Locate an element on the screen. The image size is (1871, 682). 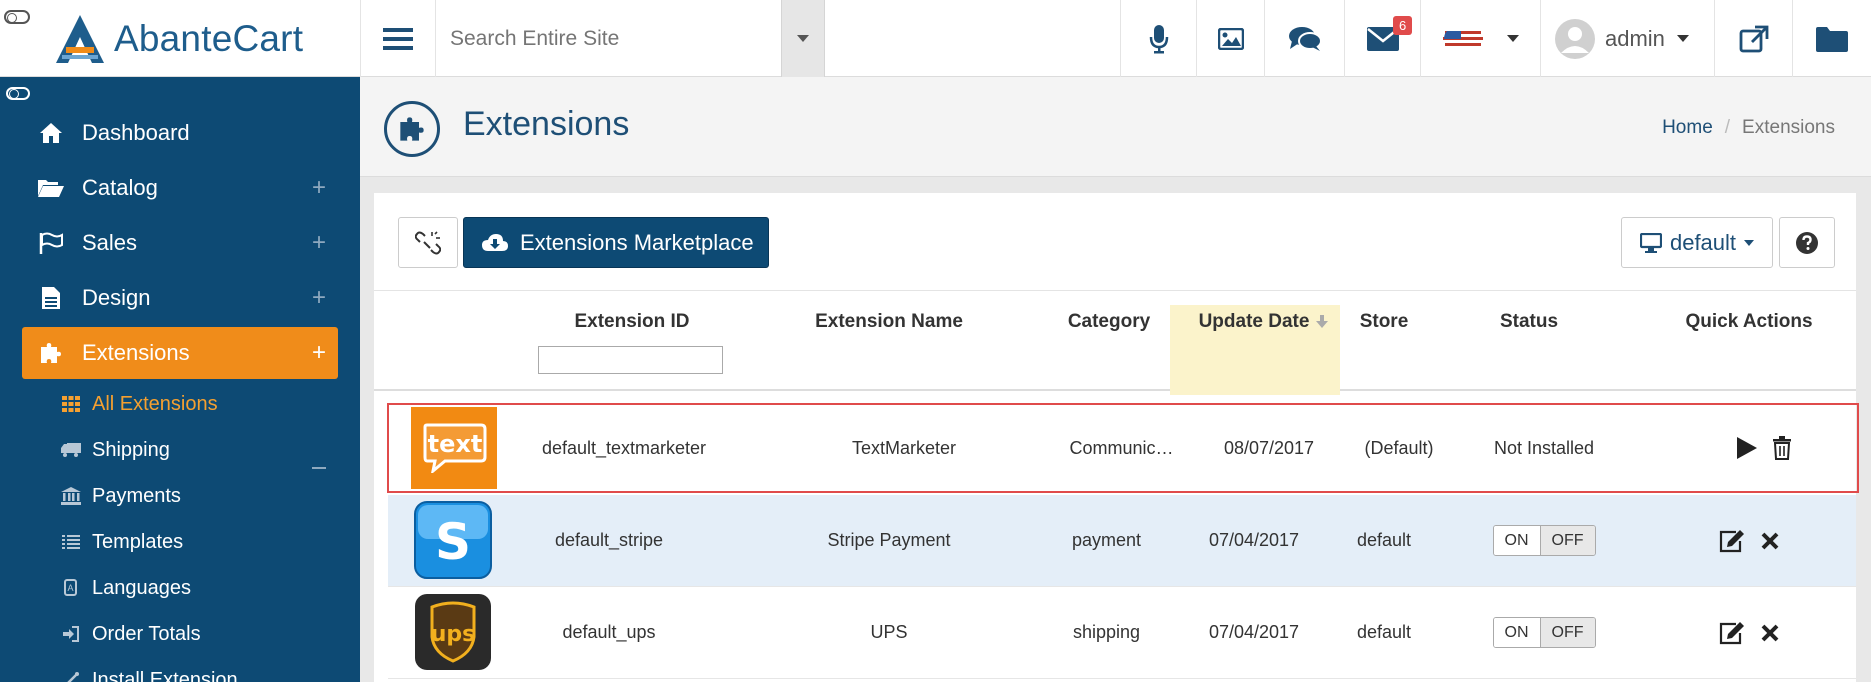
external-link-icon is located at coordinates (1753, 38).